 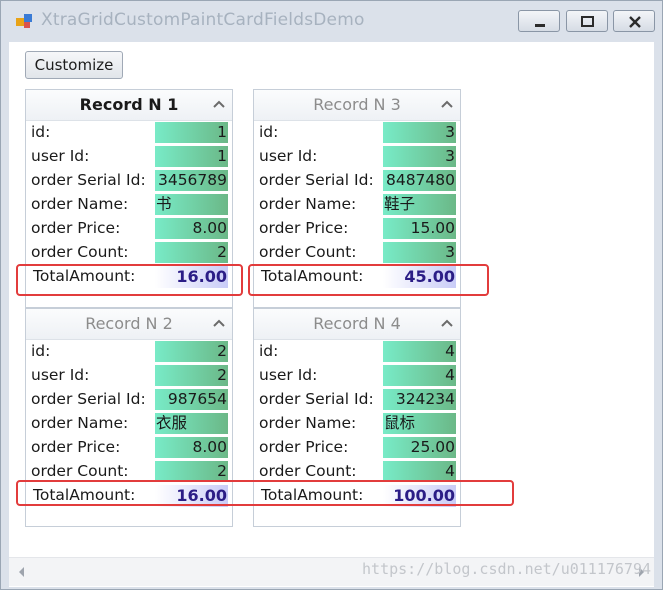 What do you see at coordinates (419, 447) in the screenshot?
I see `field-value: 25.00` at bounding box center [419, 447].